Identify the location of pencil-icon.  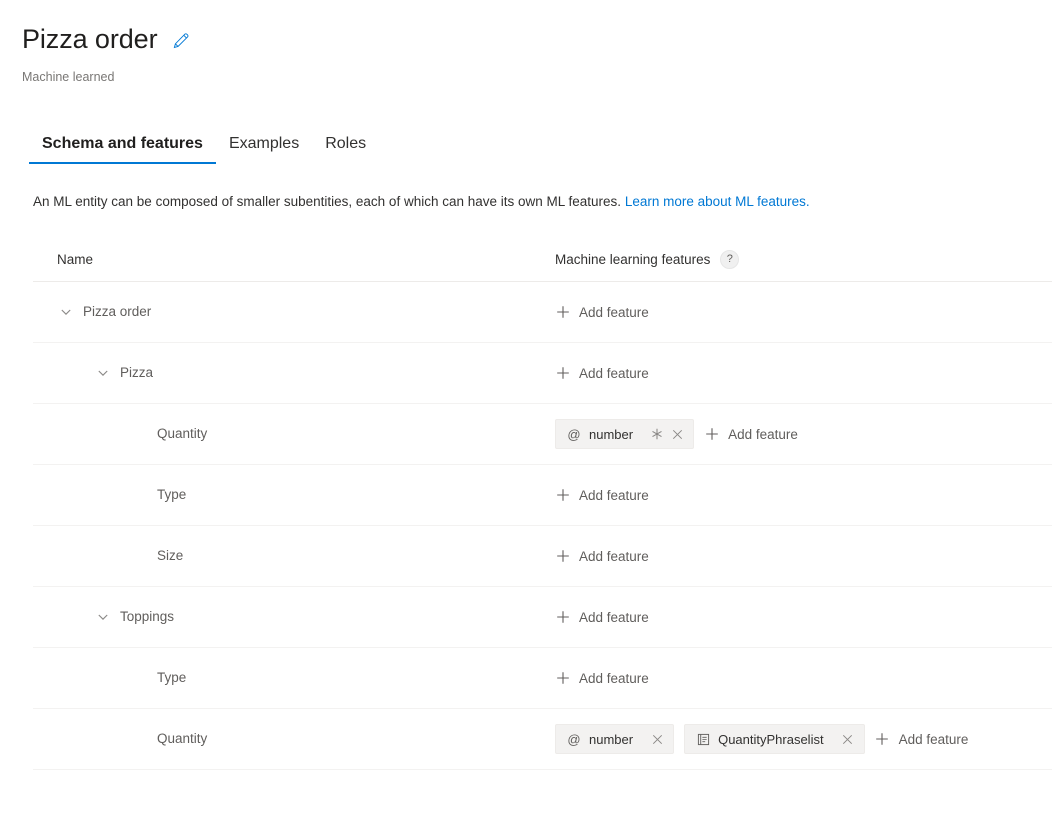
(180, 41).